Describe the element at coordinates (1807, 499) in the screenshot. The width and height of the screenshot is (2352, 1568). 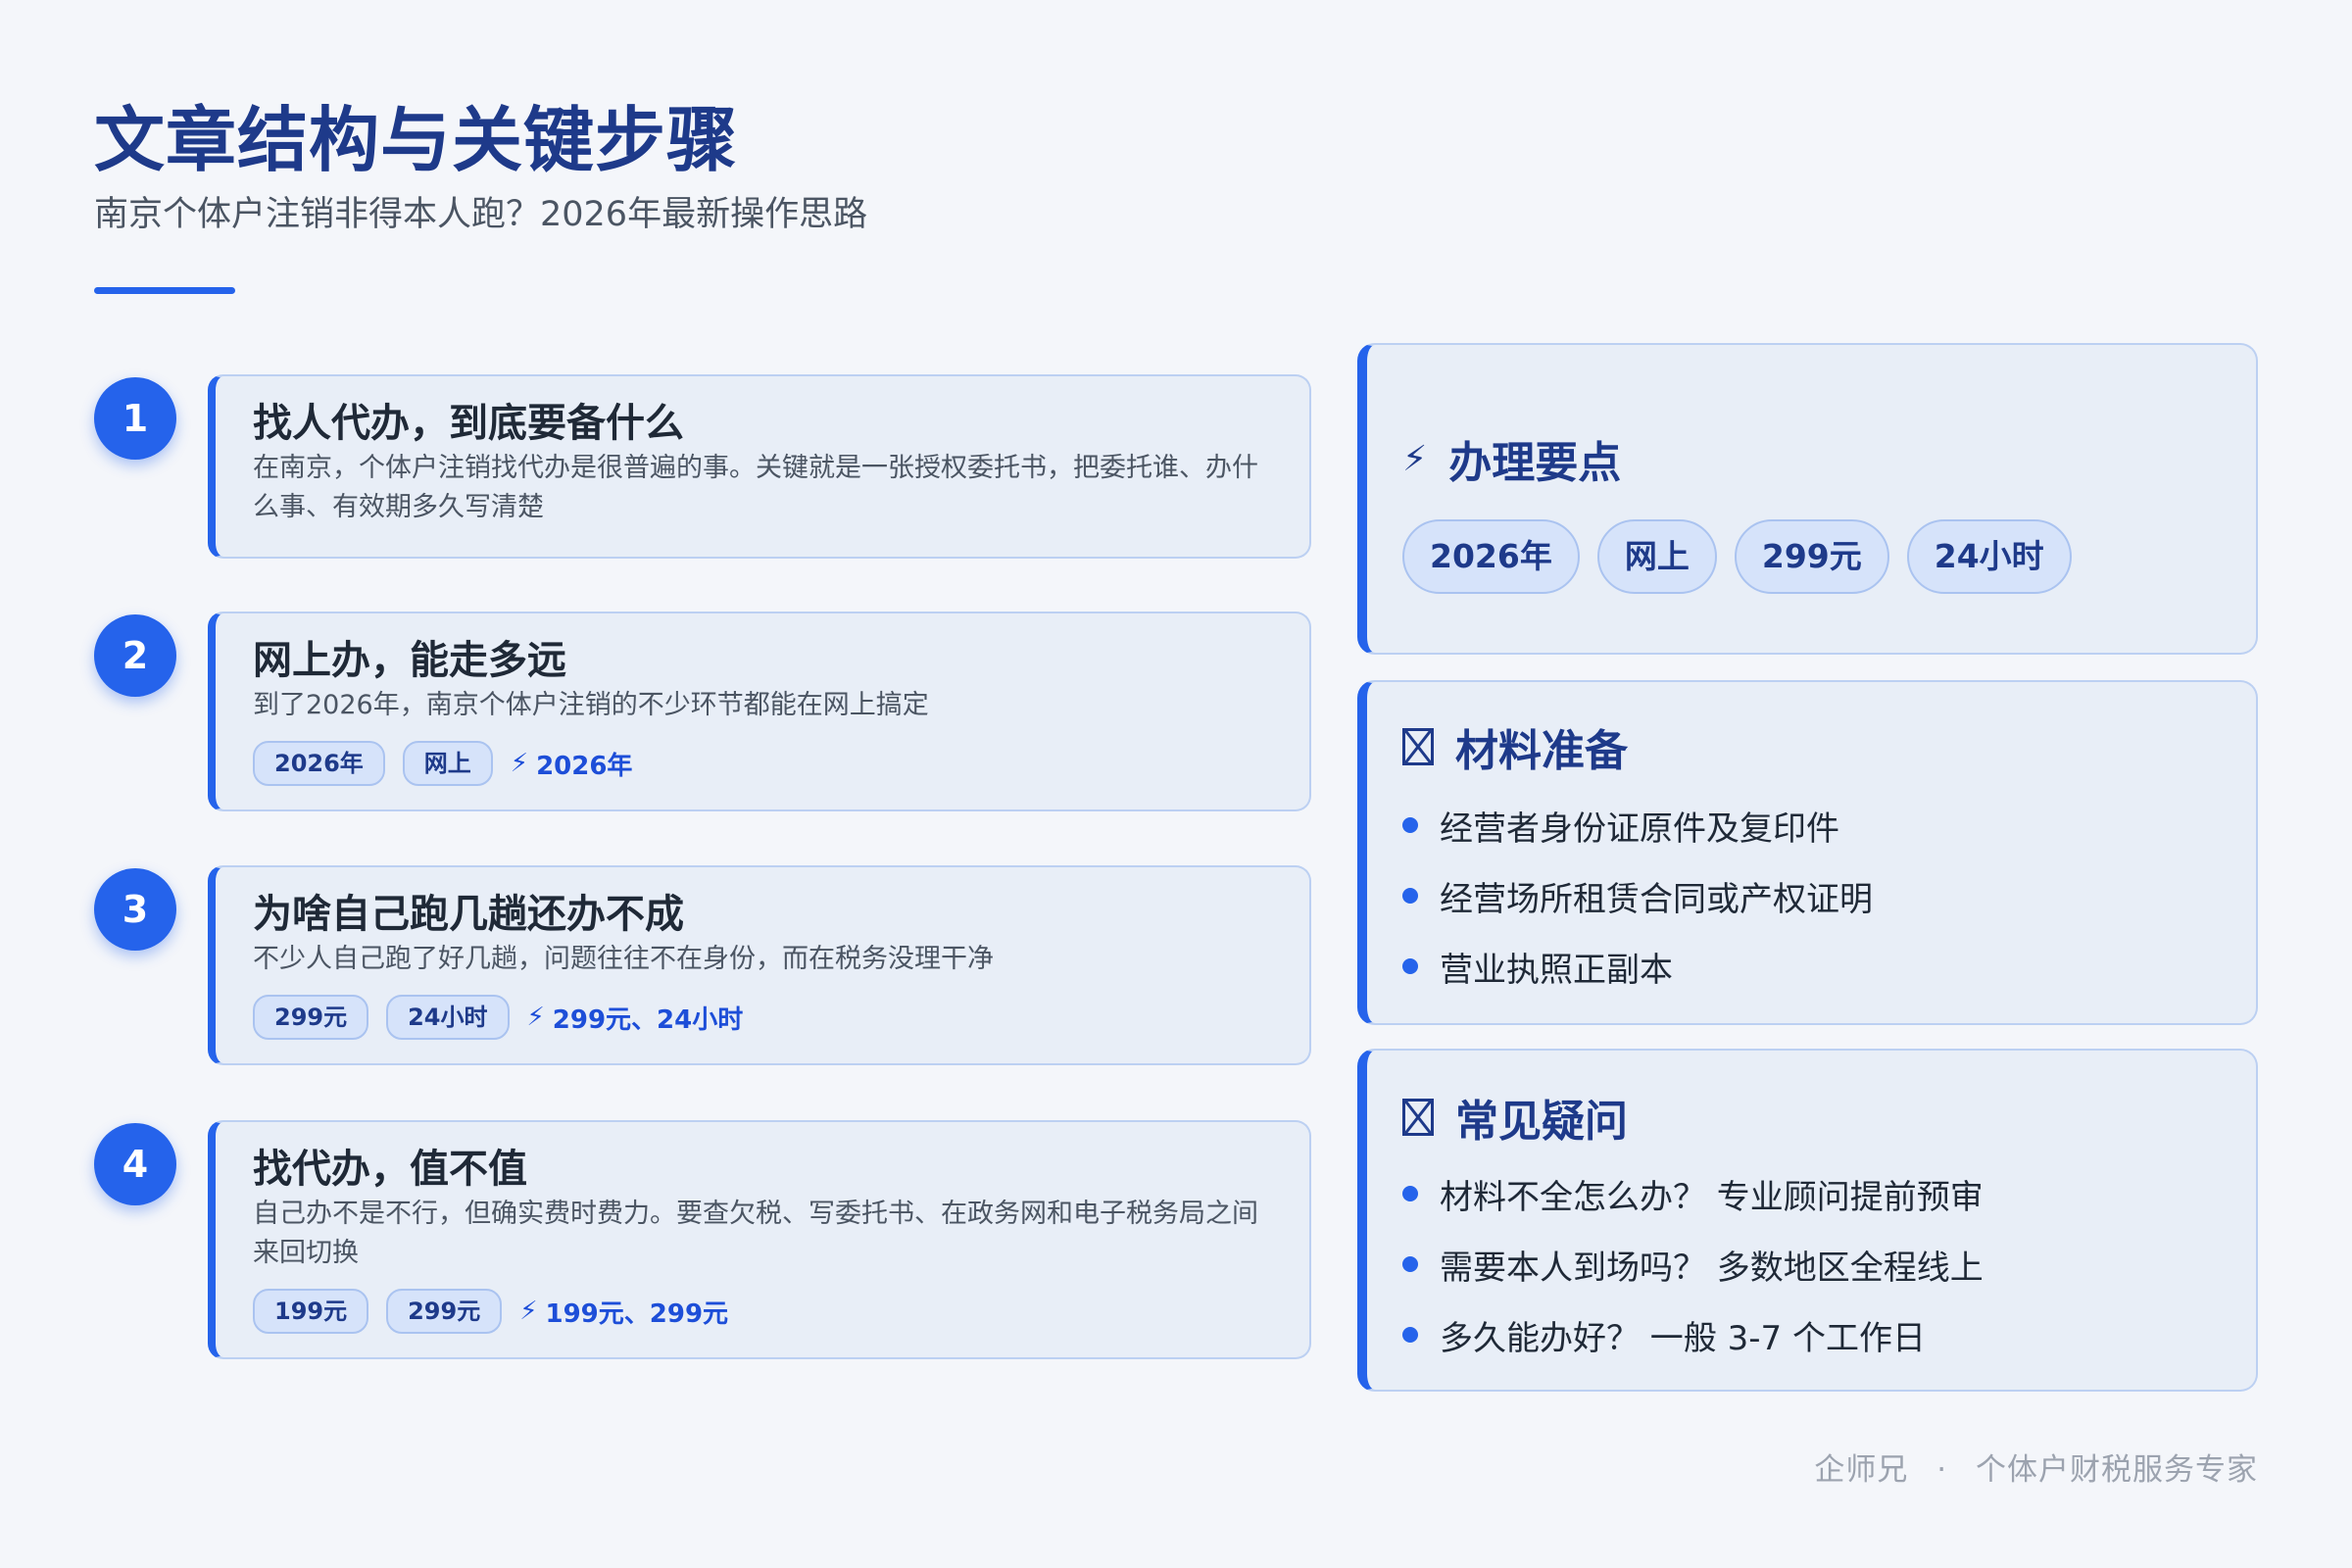
I see `key-points-card: ⚡ 办理要点 2026年 网上 299元 24小时` at that location.